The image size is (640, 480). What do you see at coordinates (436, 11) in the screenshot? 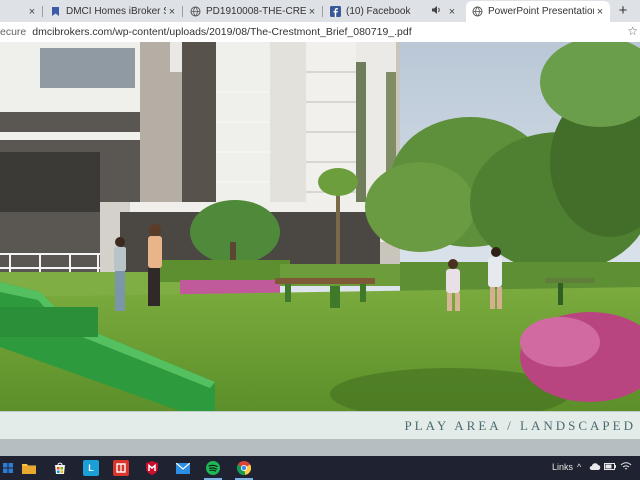
I see `speaker-icon` at bounding box center [436, 11].